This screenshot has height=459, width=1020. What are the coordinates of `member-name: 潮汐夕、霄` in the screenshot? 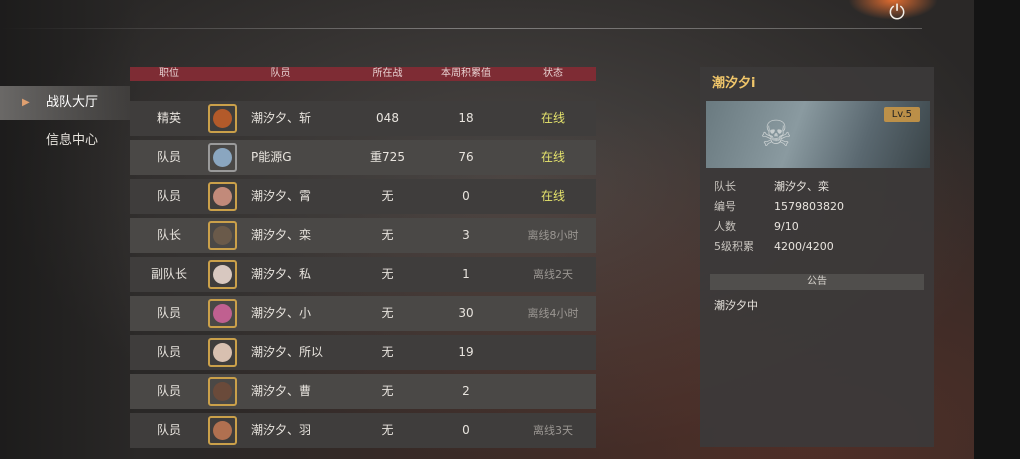 It's located at (281, 196).